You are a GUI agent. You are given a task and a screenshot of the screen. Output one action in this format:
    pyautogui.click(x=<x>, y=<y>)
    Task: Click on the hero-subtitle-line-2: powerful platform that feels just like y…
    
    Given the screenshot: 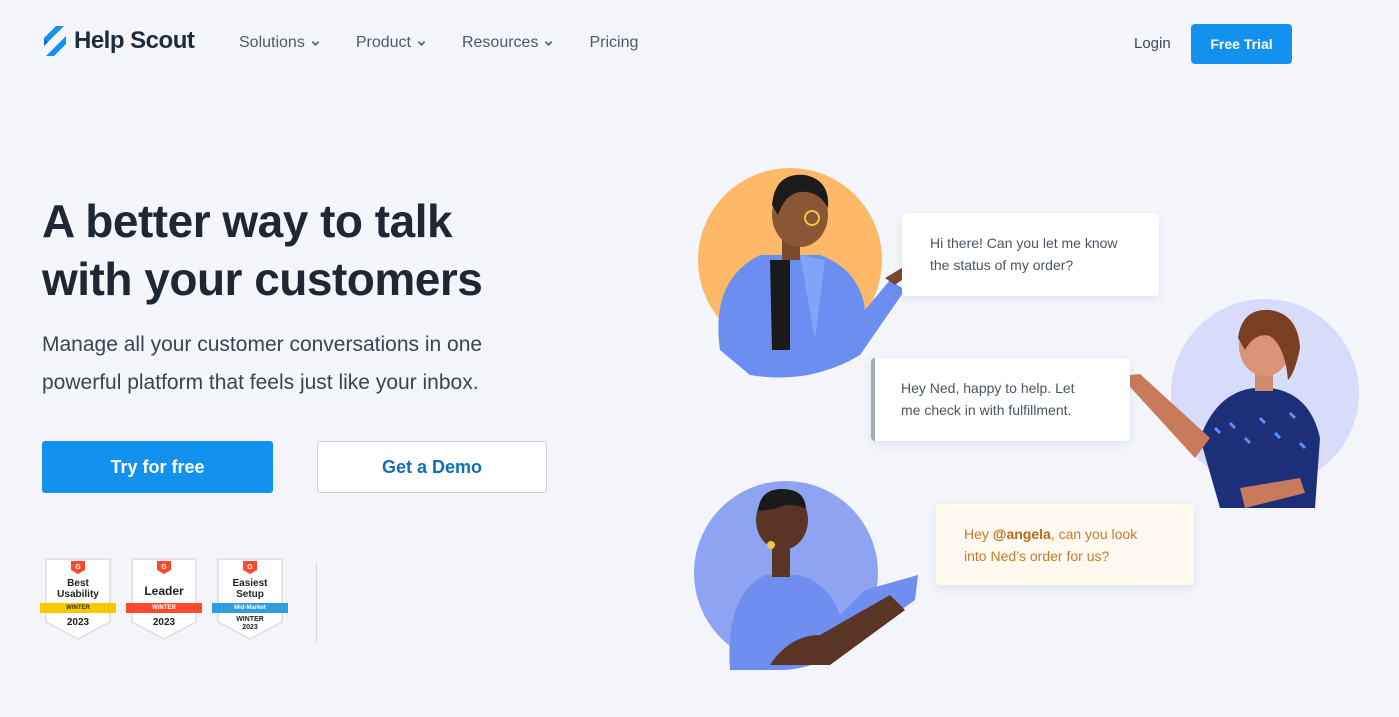 What is the action you would take?
    pyautogui.click(x=260, y=382)
    